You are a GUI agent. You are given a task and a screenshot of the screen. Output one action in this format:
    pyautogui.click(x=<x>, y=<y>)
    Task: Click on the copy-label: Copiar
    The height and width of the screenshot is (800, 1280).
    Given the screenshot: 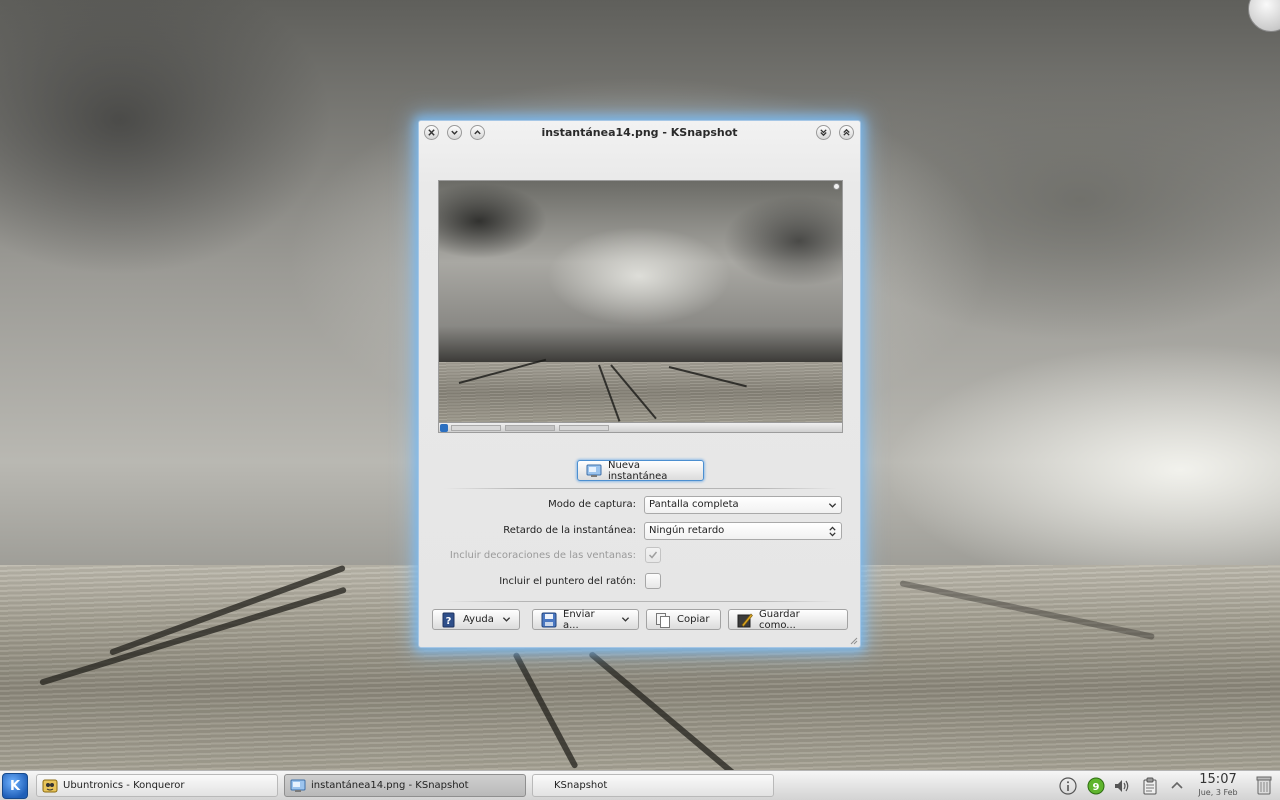 What is the action you would take?
    pyautogui.click(x=693, y=619)
    